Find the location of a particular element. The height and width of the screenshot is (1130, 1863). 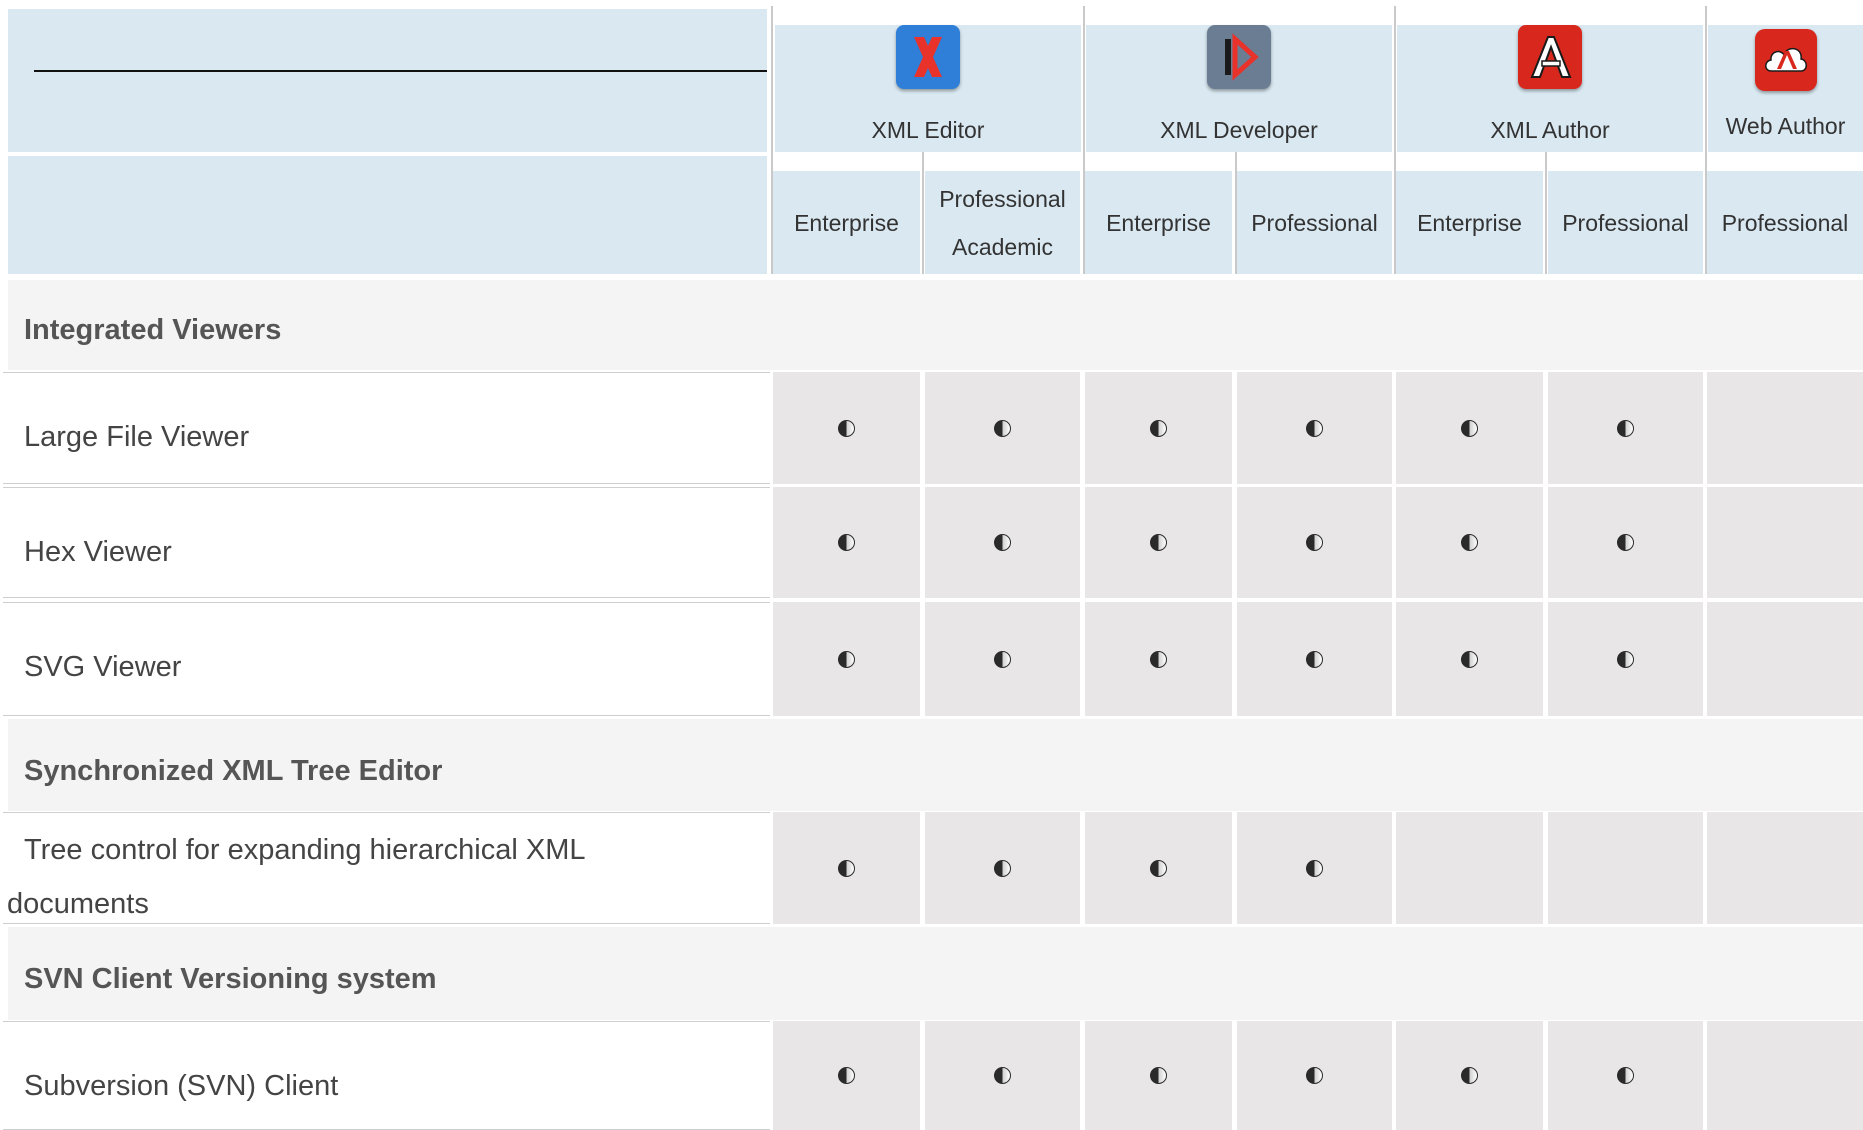

section-header: SVN Client Versioning system is located at coordinates (935, 973).